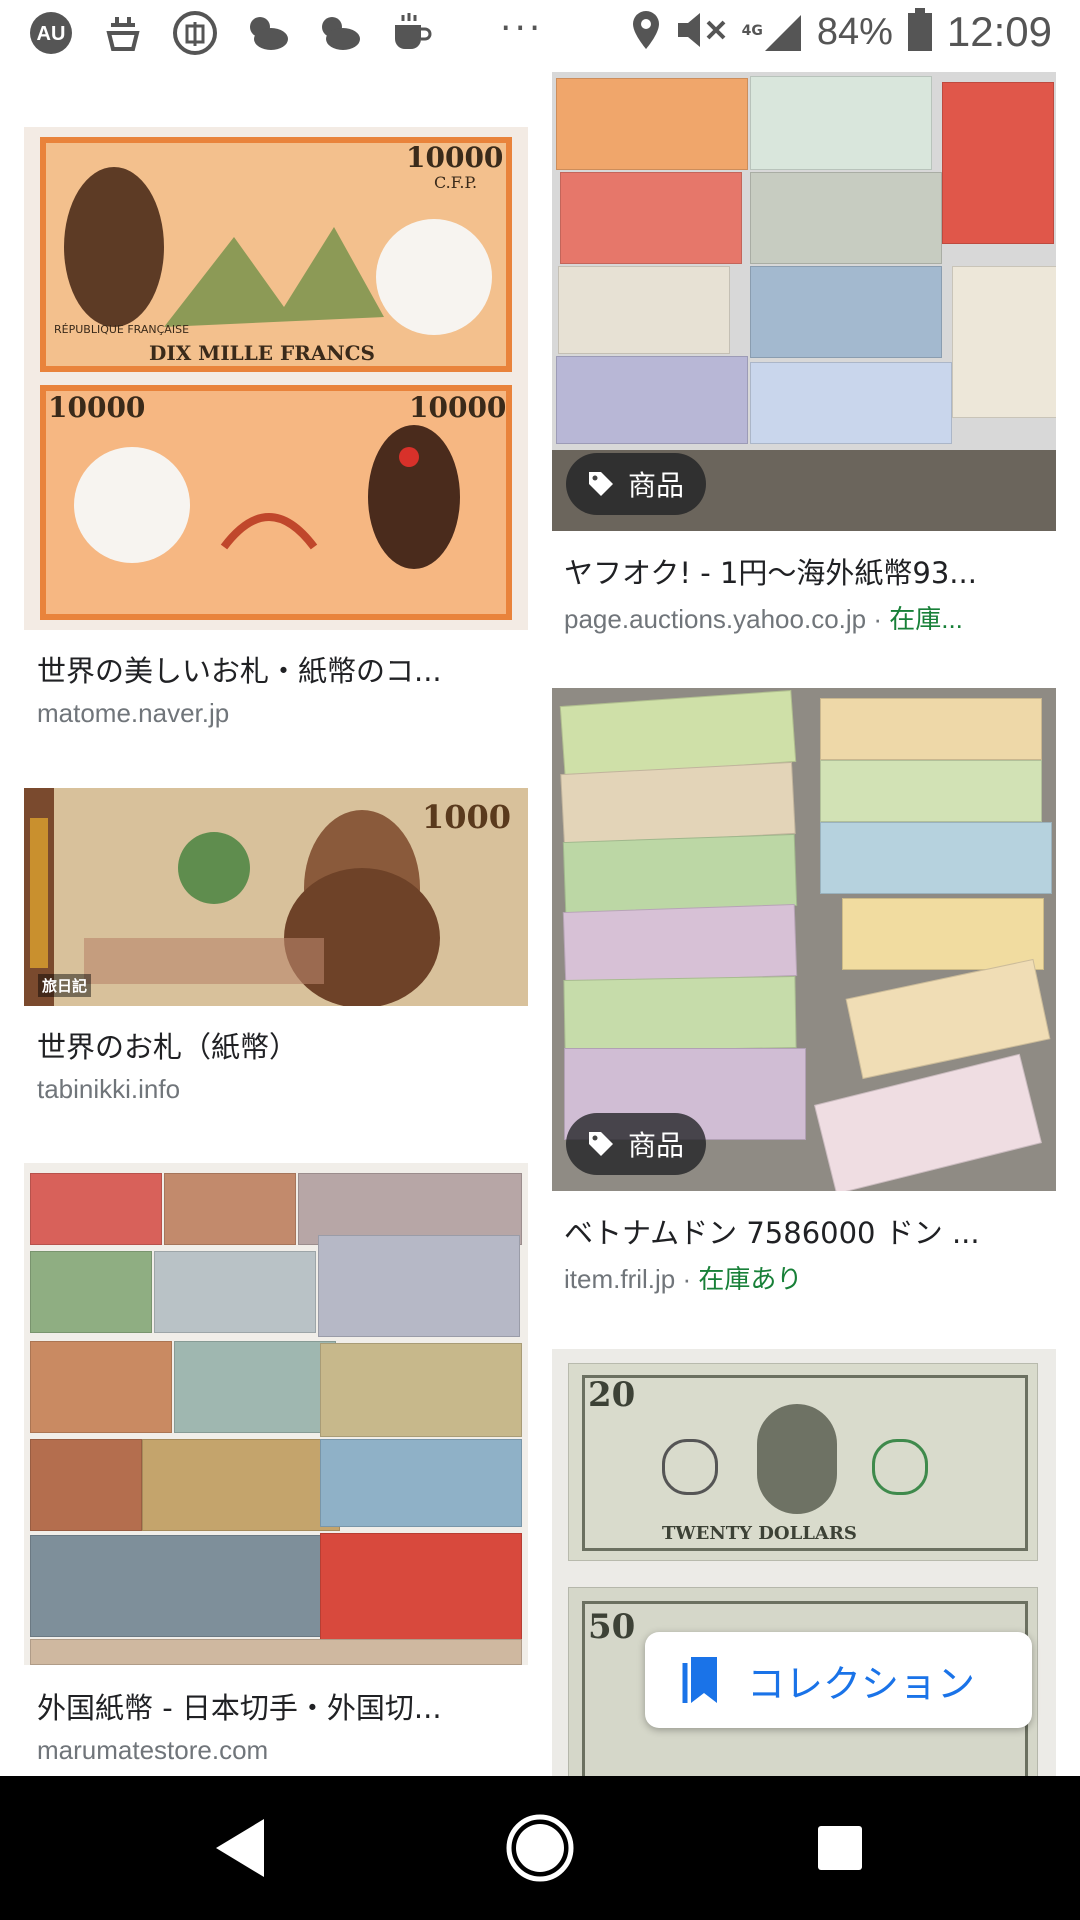 Image resolution: width=1080 pixels, height=1920 pixels. I want to click on result-source: matome.naver.jp, so click(133, 713).